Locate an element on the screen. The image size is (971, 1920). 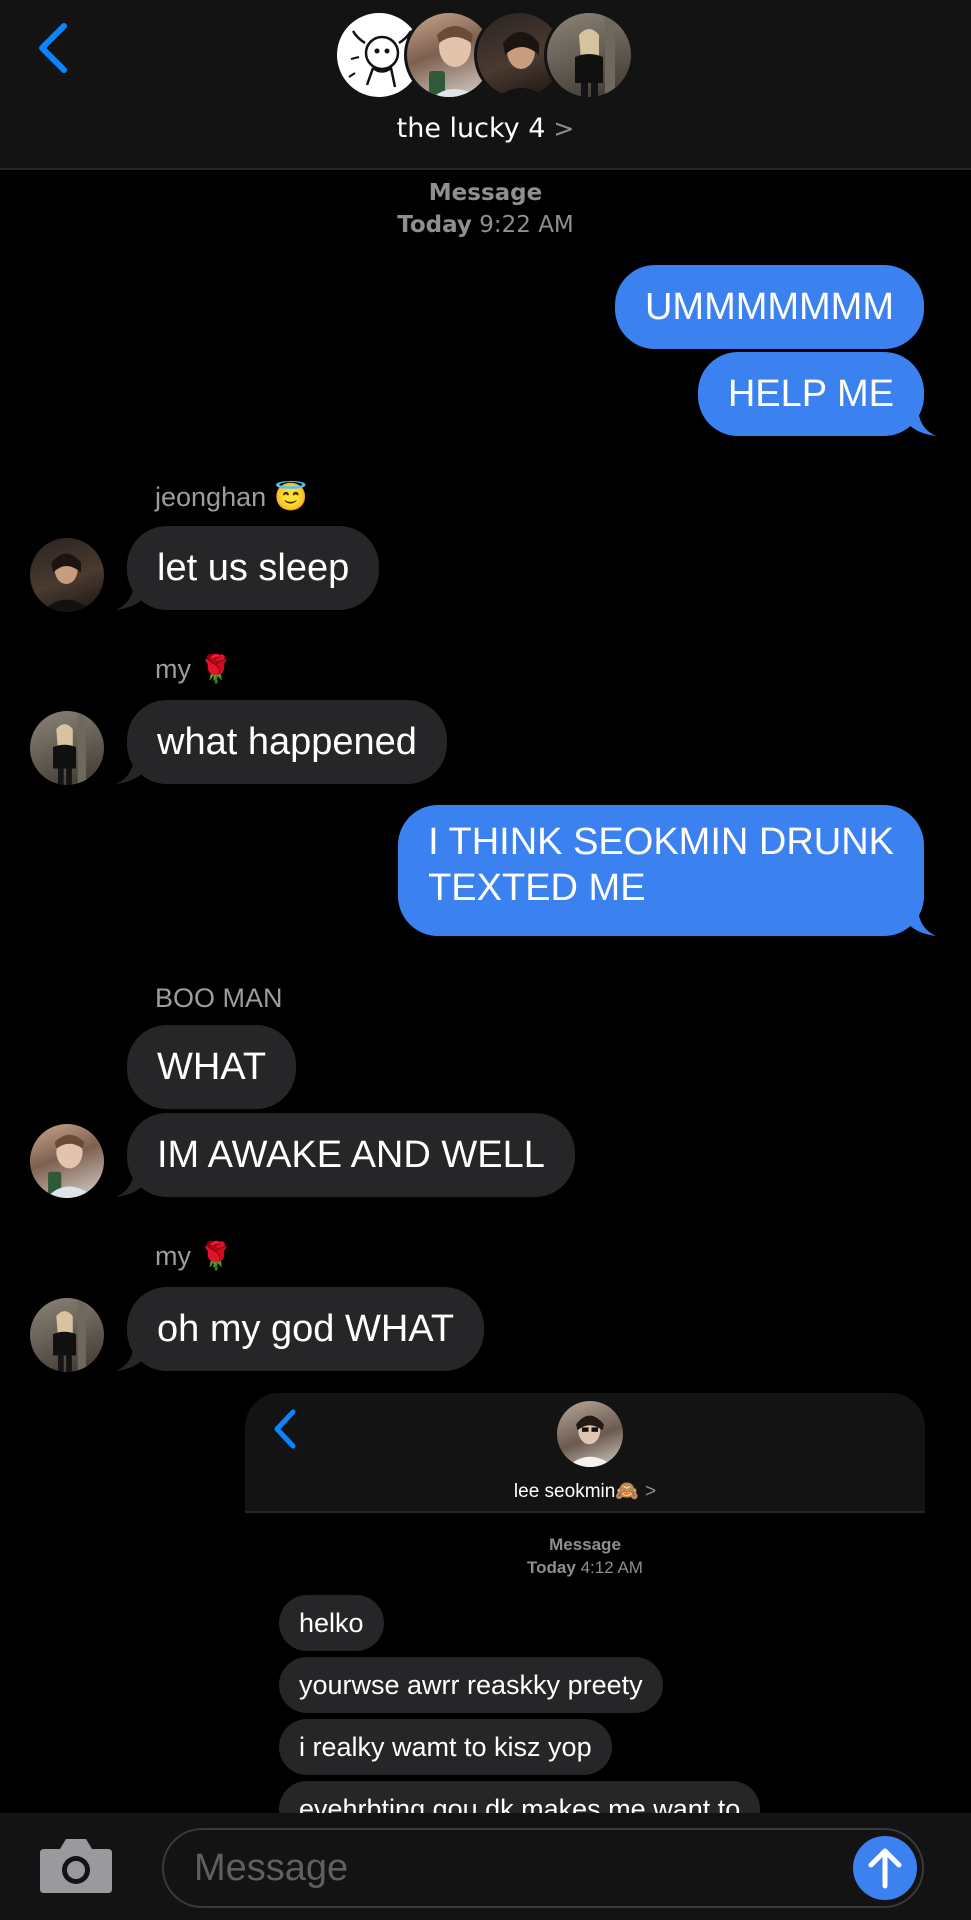
received-message-bubble: IM AWAKE AND WELL is located at coordinates (351, 1155).